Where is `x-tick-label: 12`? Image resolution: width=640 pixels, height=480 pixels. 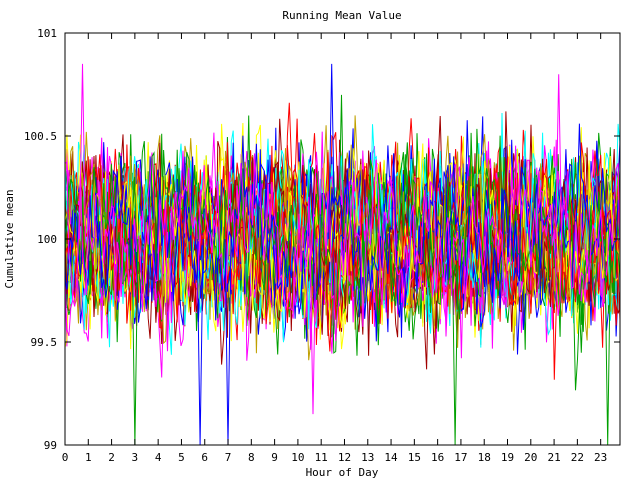 x-tick-label: 12 is located at coordinates (344, 457).